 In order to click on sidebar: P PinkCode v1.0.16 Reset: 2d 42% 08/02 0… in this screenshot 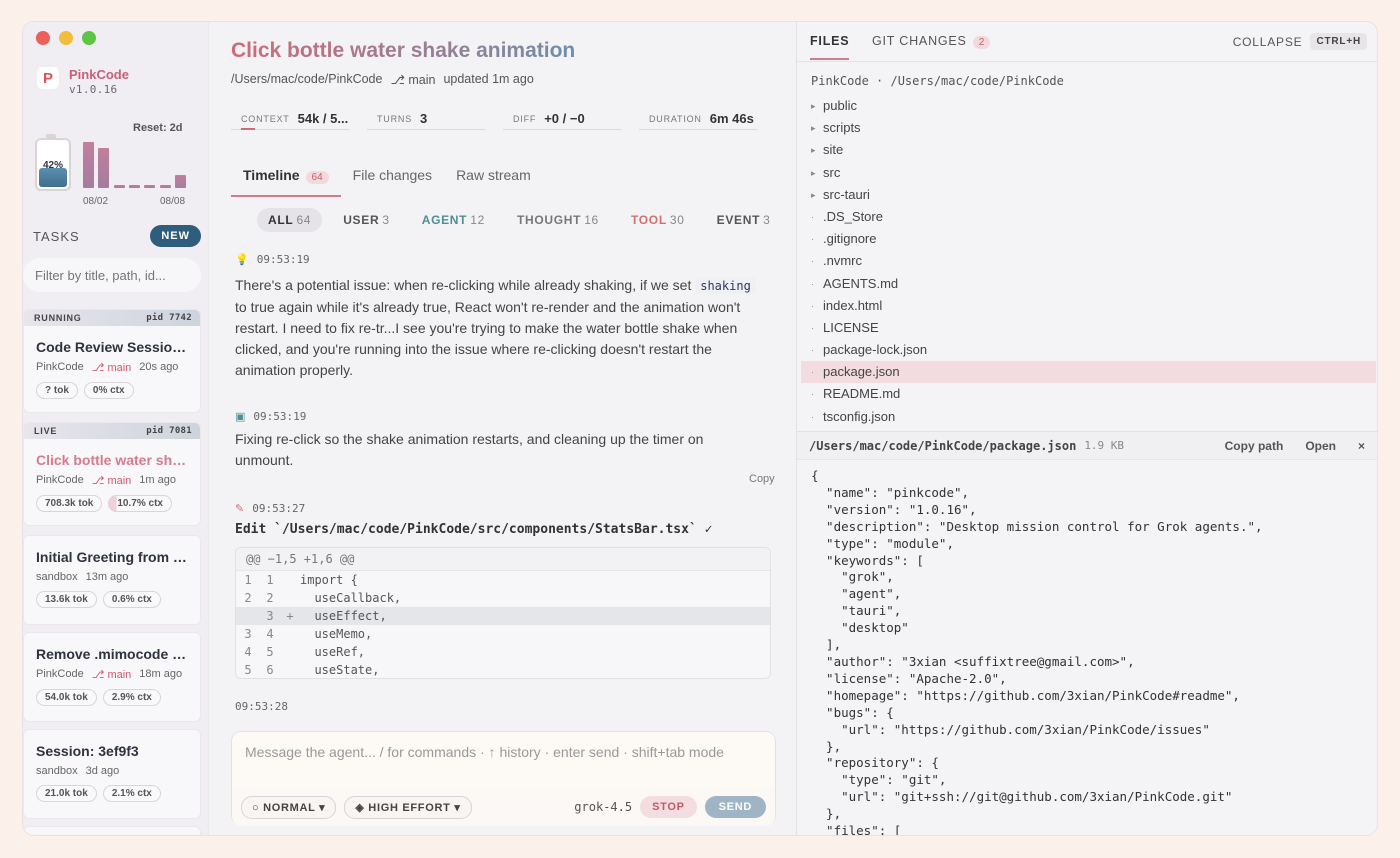, I will do `click(116, 428)`.